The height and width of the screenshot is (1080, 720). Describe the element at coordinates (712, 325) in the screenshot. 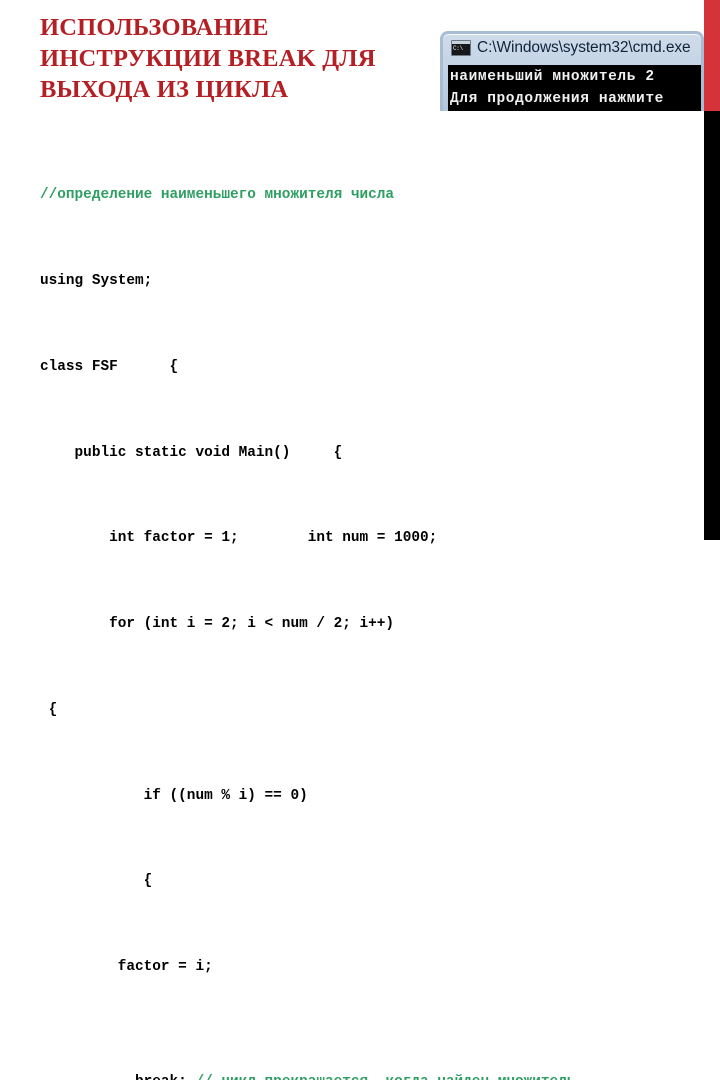

I see `accent-bar-black-segment` at that location.